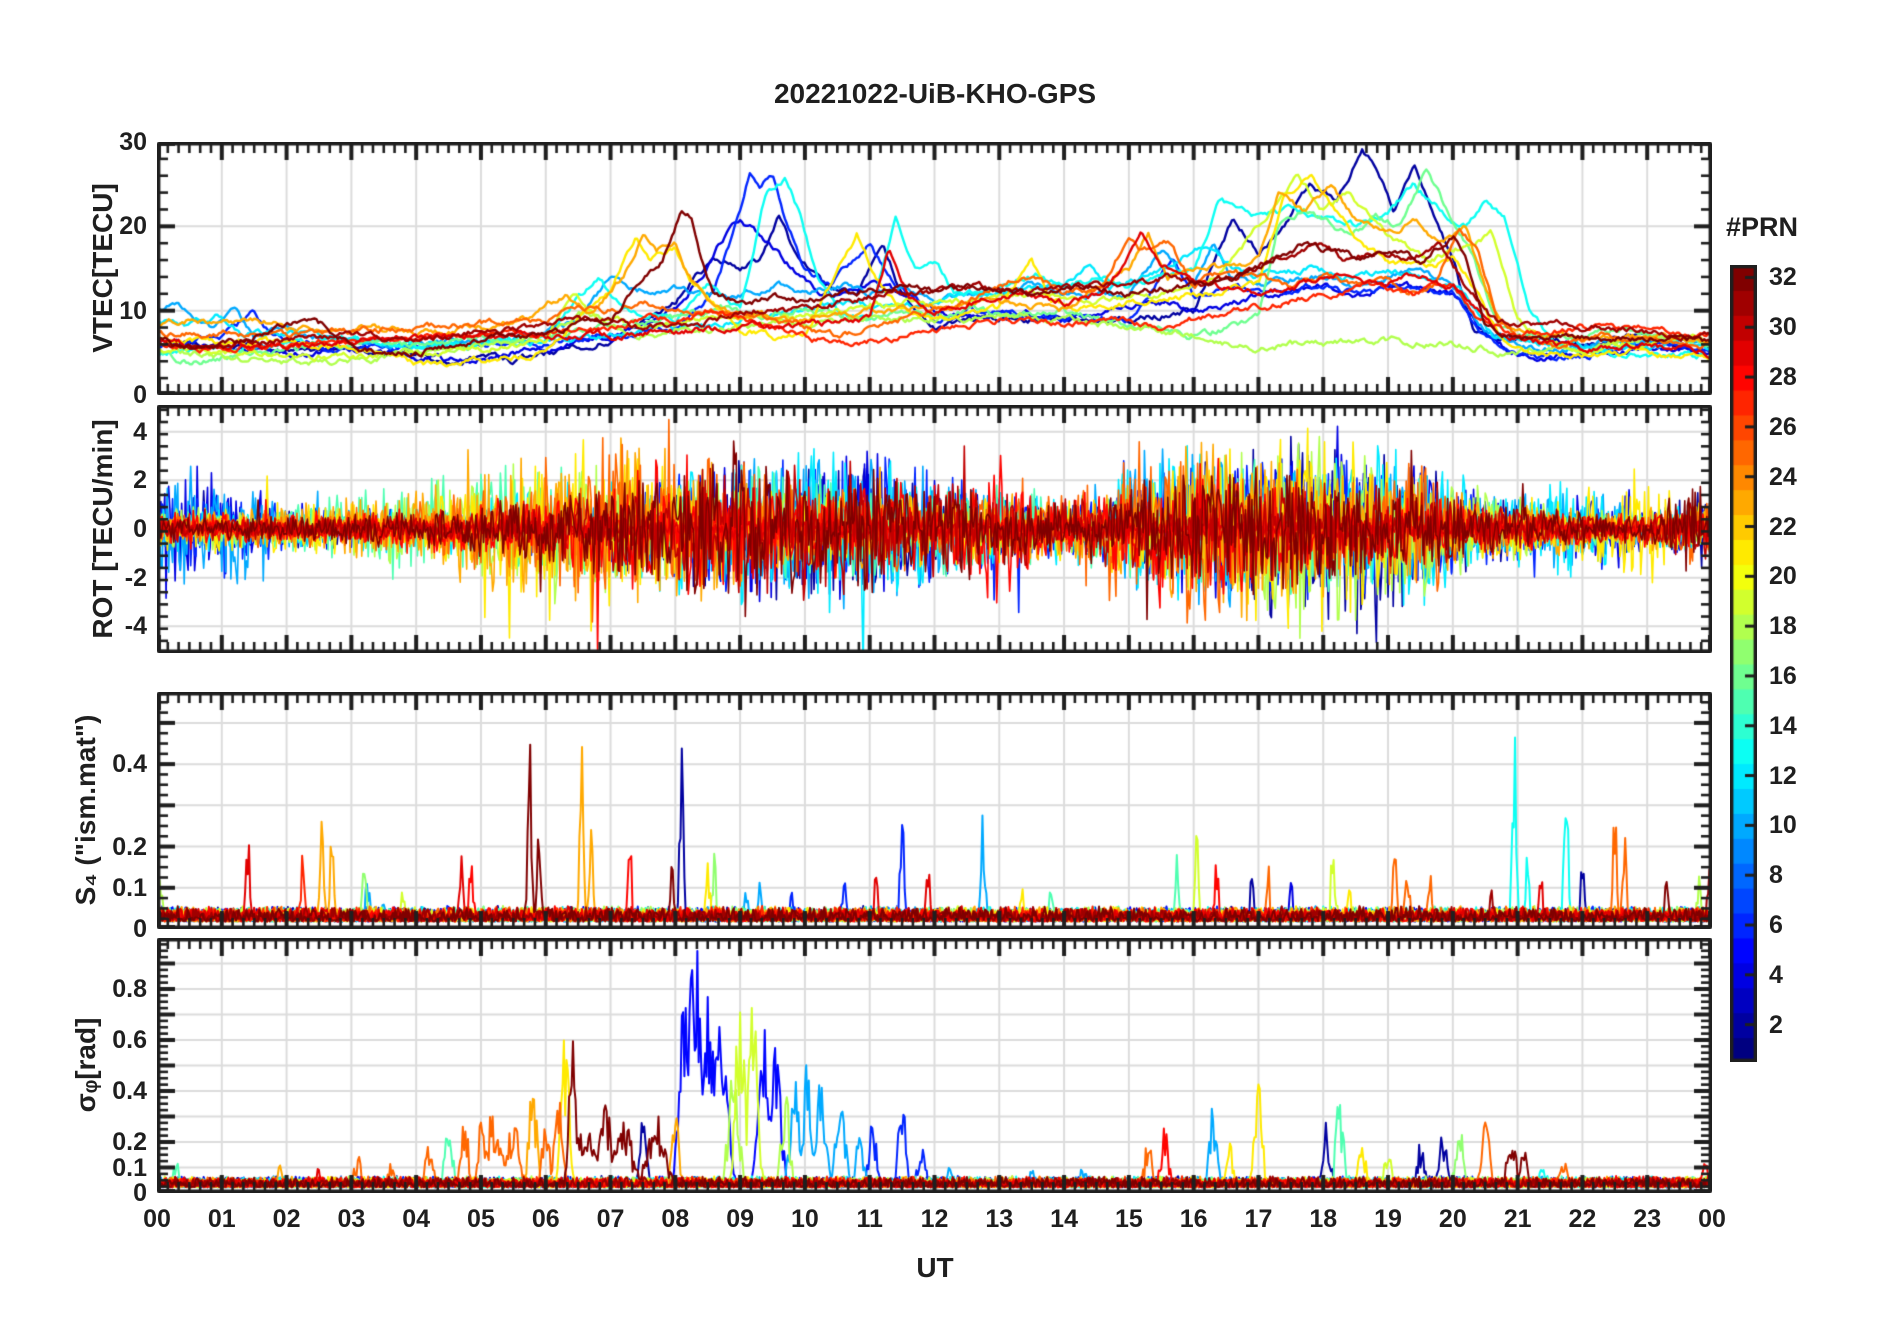  What do you see at coordinates (1783, 377) in the screenshot?
I see `colorbar-tick-label: 28` at bounding box center [1783, 377].